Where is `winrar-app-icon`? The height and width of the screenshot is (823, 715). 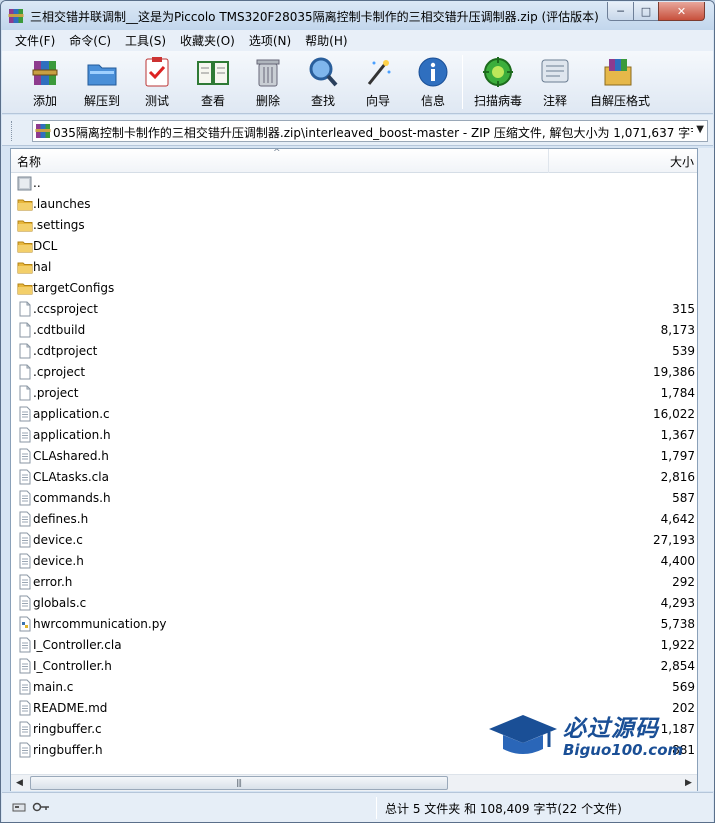 winrar-app-icon is located at coordinates (16, 16).